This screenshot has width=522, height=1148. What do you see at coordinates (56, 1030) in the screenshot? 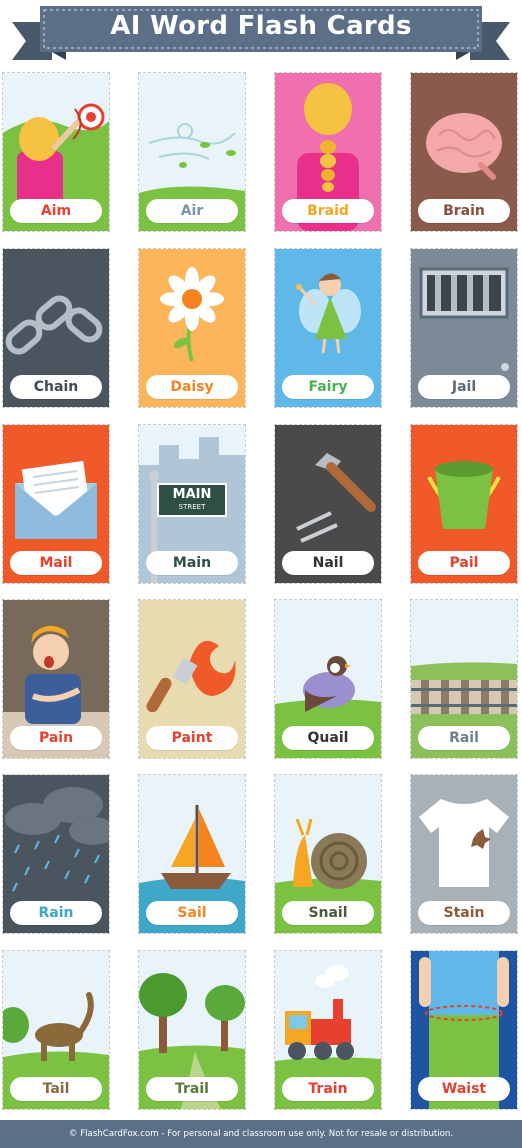
I see `card-tail: Tail` at bounding box center [56, 1030].